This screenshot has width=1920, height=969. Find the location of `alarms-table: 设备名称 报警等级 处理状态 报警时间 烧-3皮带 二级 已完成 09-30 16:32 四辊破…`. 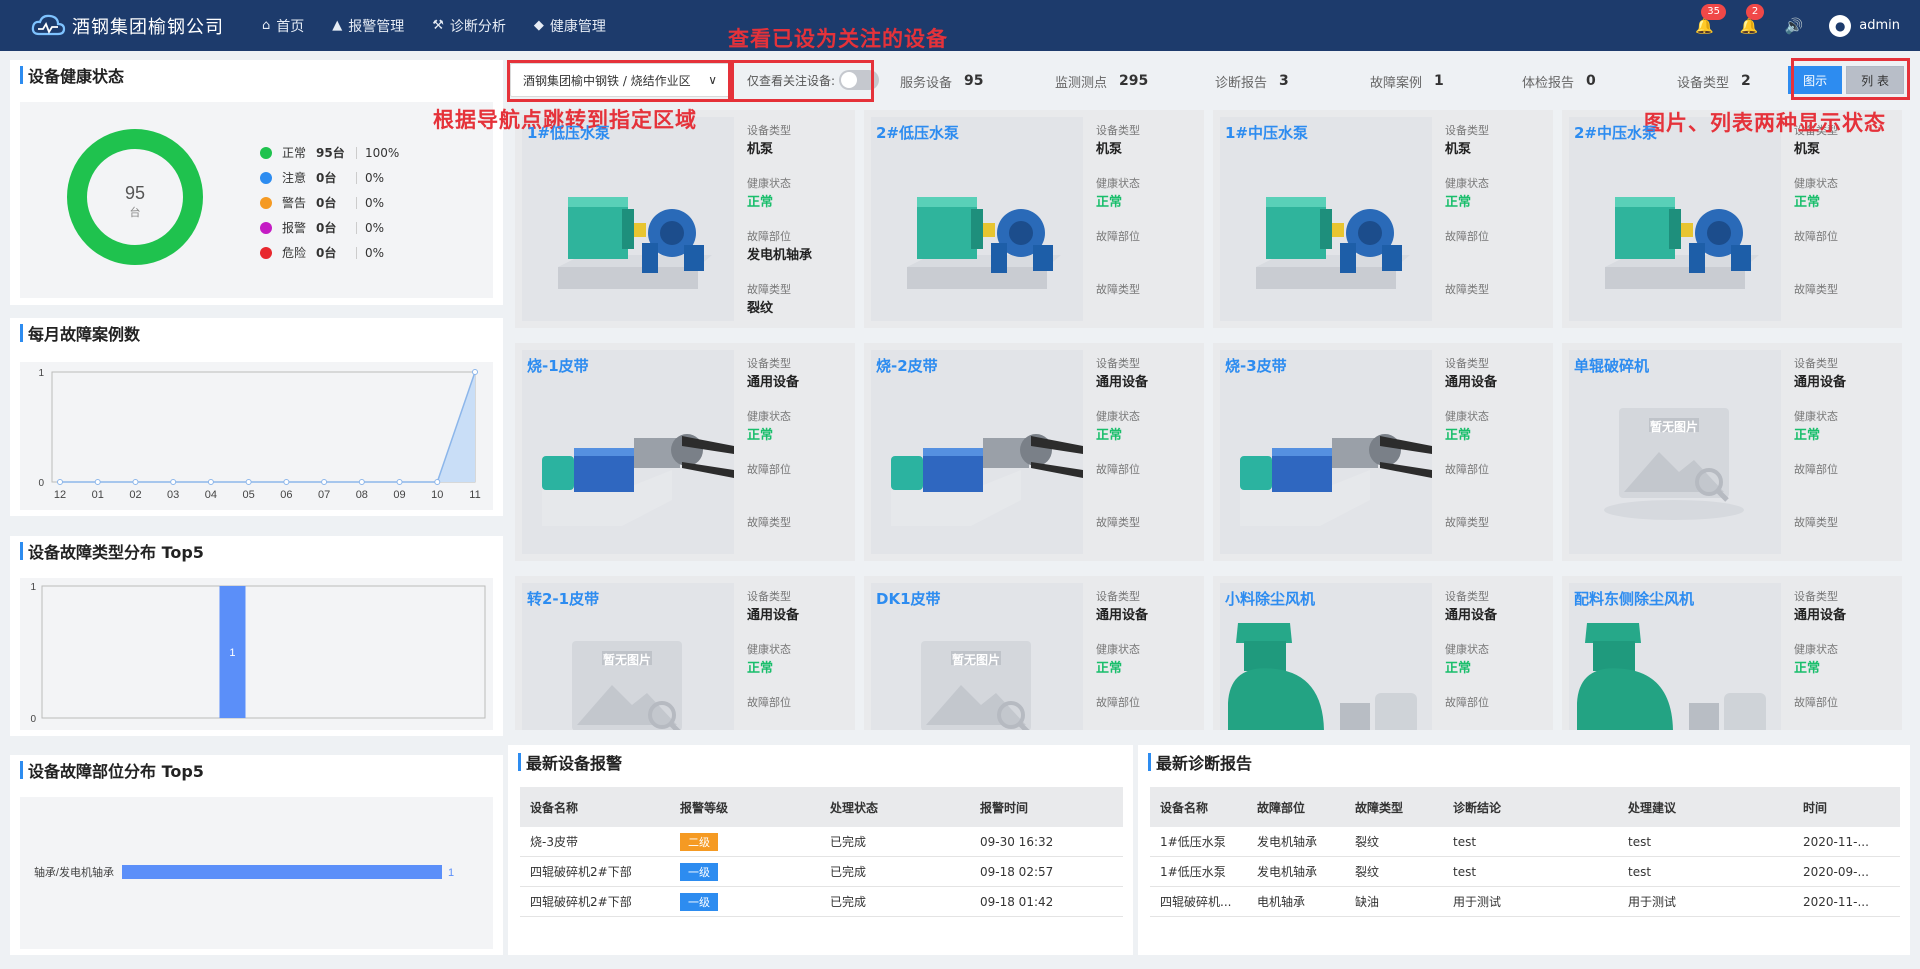

alarms-table: 设备名称 报警等级 处理状态 报警时间 烧-3皮带 二级 已完成 09-30 16:32 四辊破… is located at coordinates (821, 852).